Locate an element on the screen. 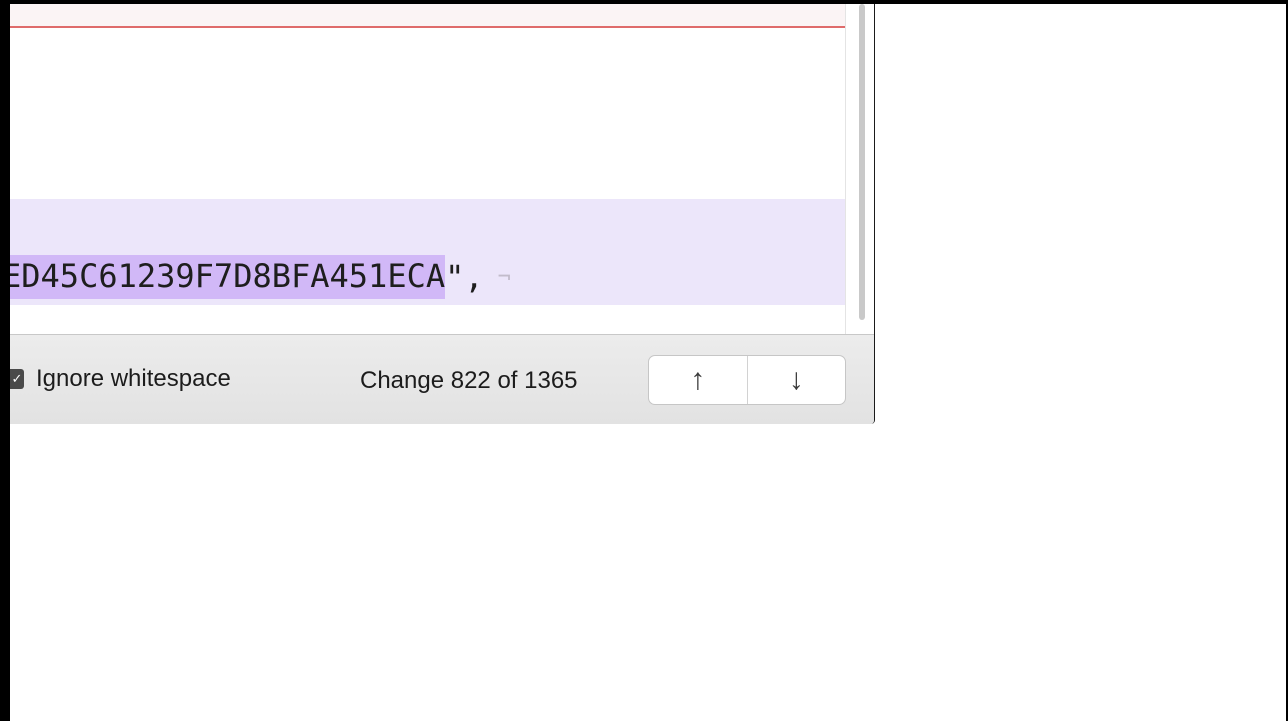 This screenshot has width=1288, height=721. arrow-up-icon: ↑ is located at coordinates (698, 379).